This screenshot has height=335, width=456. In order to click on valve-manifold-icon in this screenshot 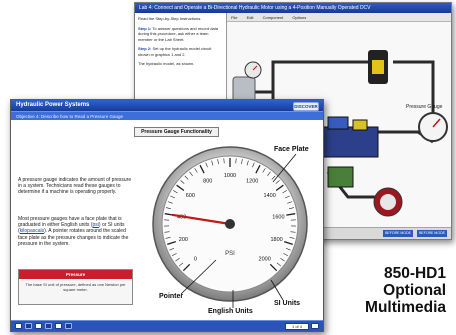, I will do `click(350, 142)`.